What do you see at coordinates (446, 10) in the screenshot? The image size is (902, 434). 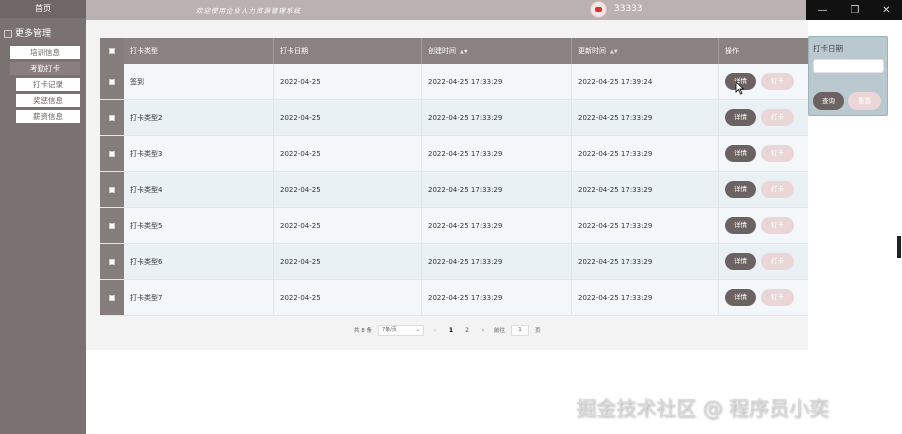 I see `top-header: 欢迎使用企业人力资源管理系统 33333` at bounding box center [446, 10].